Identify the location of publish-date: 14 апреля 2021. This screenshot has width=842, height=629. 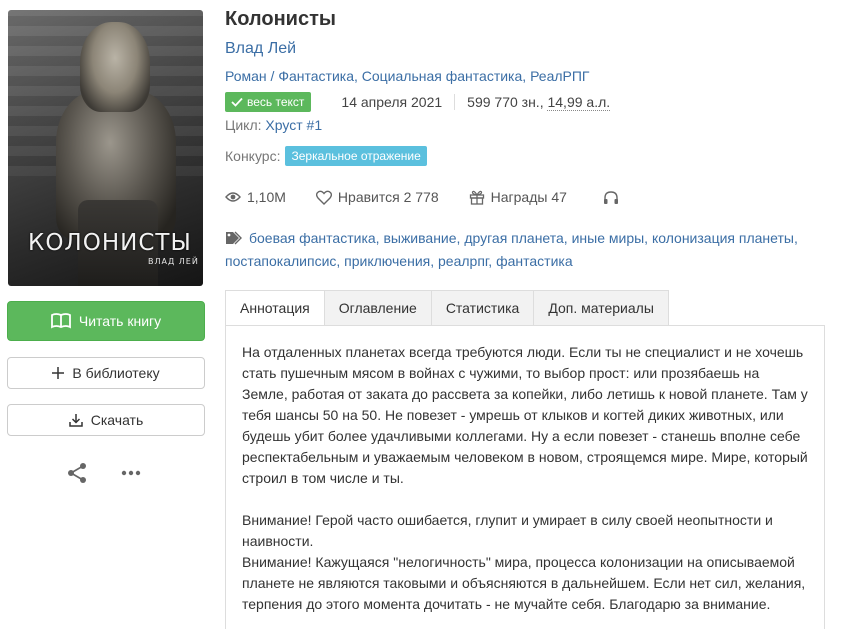
(398, 102).